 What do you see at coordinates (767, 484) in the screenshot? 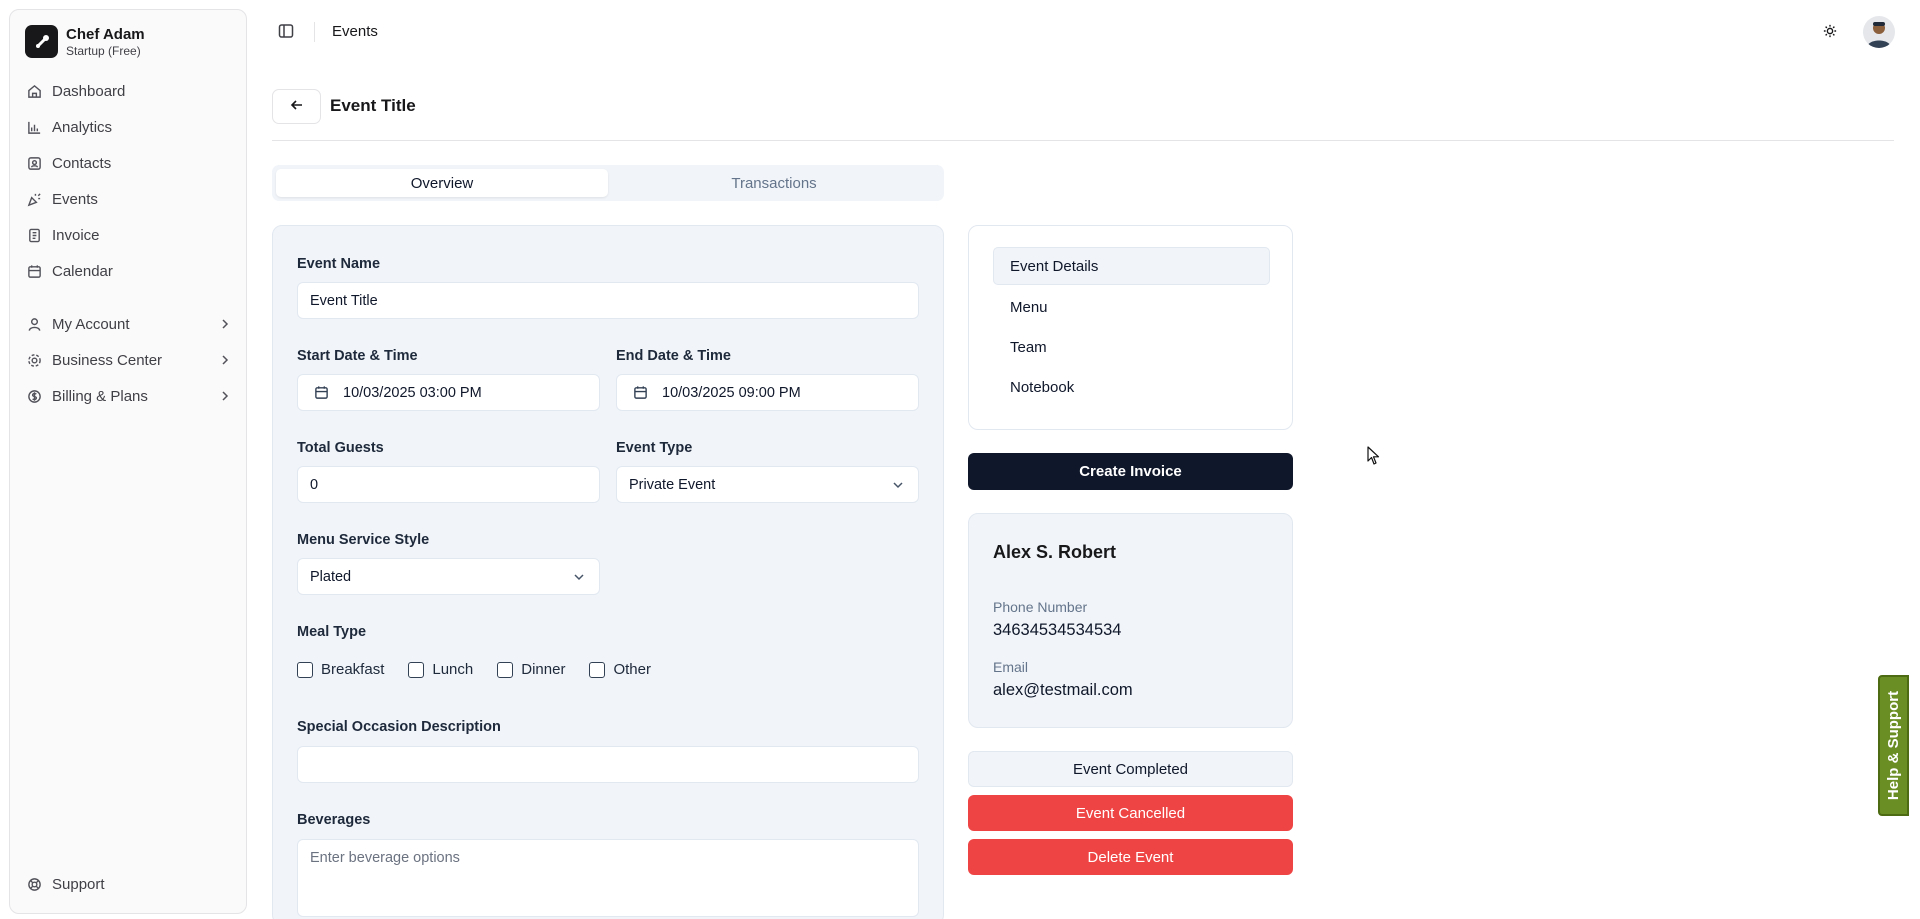
I see `event-type-select: Private Event` at bounding box center [767, 484].